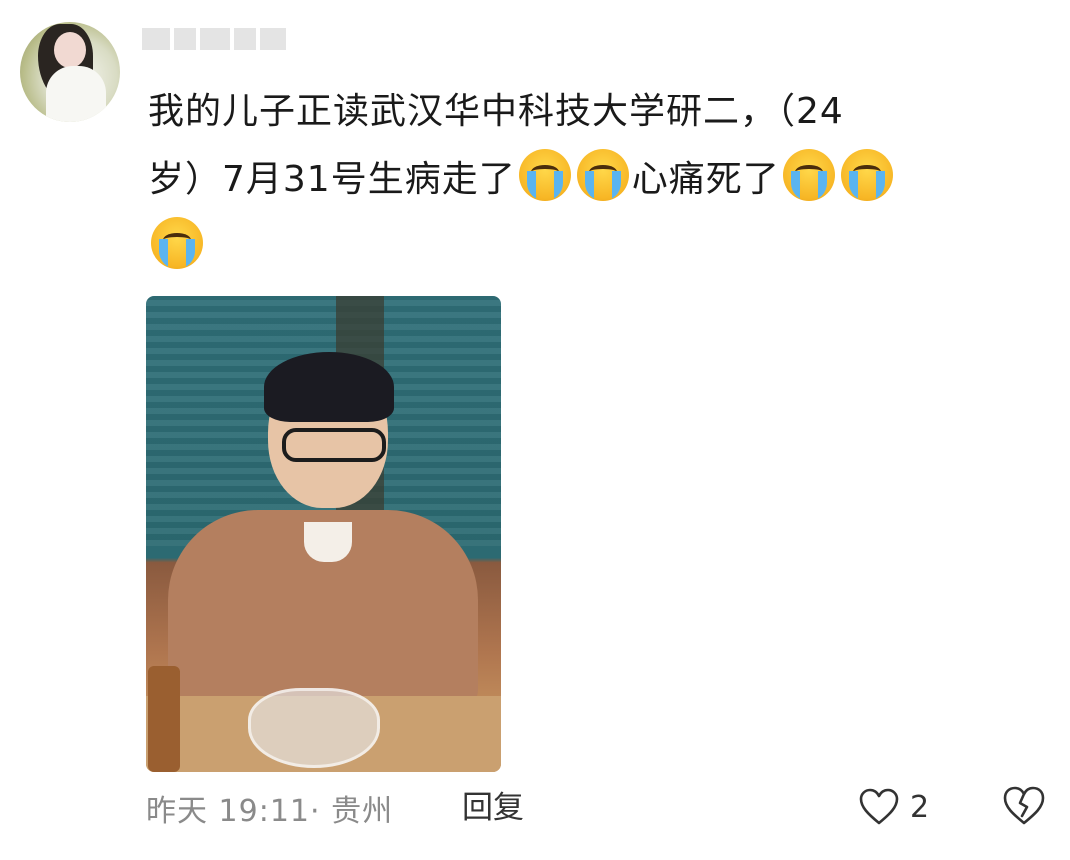 The width and height of the screenshot is (1070, 860). What do you see at coordinates (270, 811) in the screenshot?
I see `comment-meta: 昨天 19:11· 贵州` at bounding box center [270, 811].